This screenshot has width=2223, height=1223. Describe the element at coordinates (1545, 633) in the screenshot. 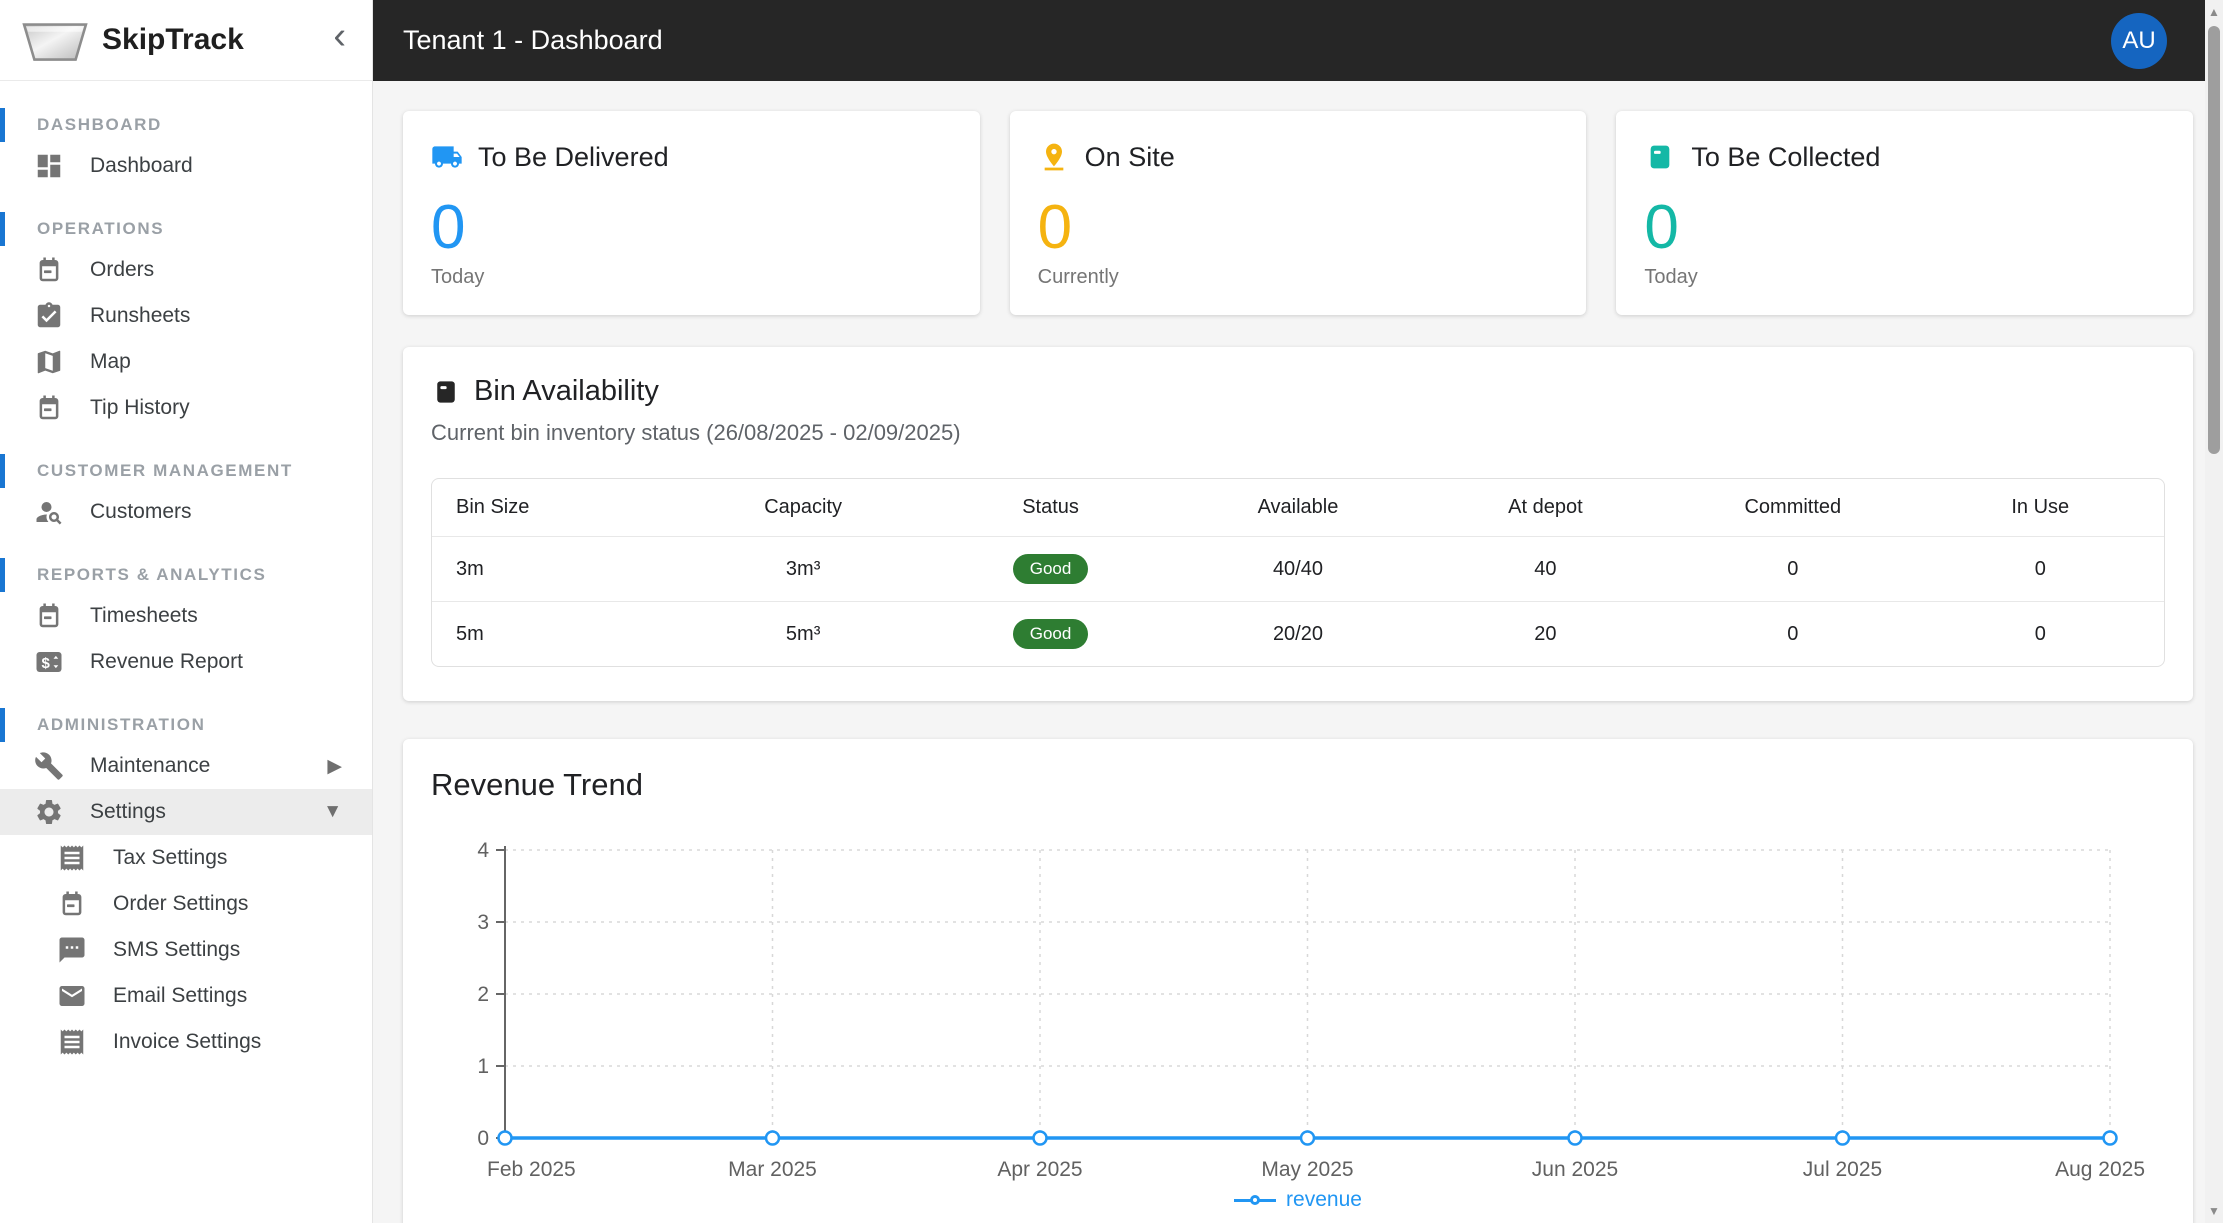

I see `table-cell: 20` at that location.